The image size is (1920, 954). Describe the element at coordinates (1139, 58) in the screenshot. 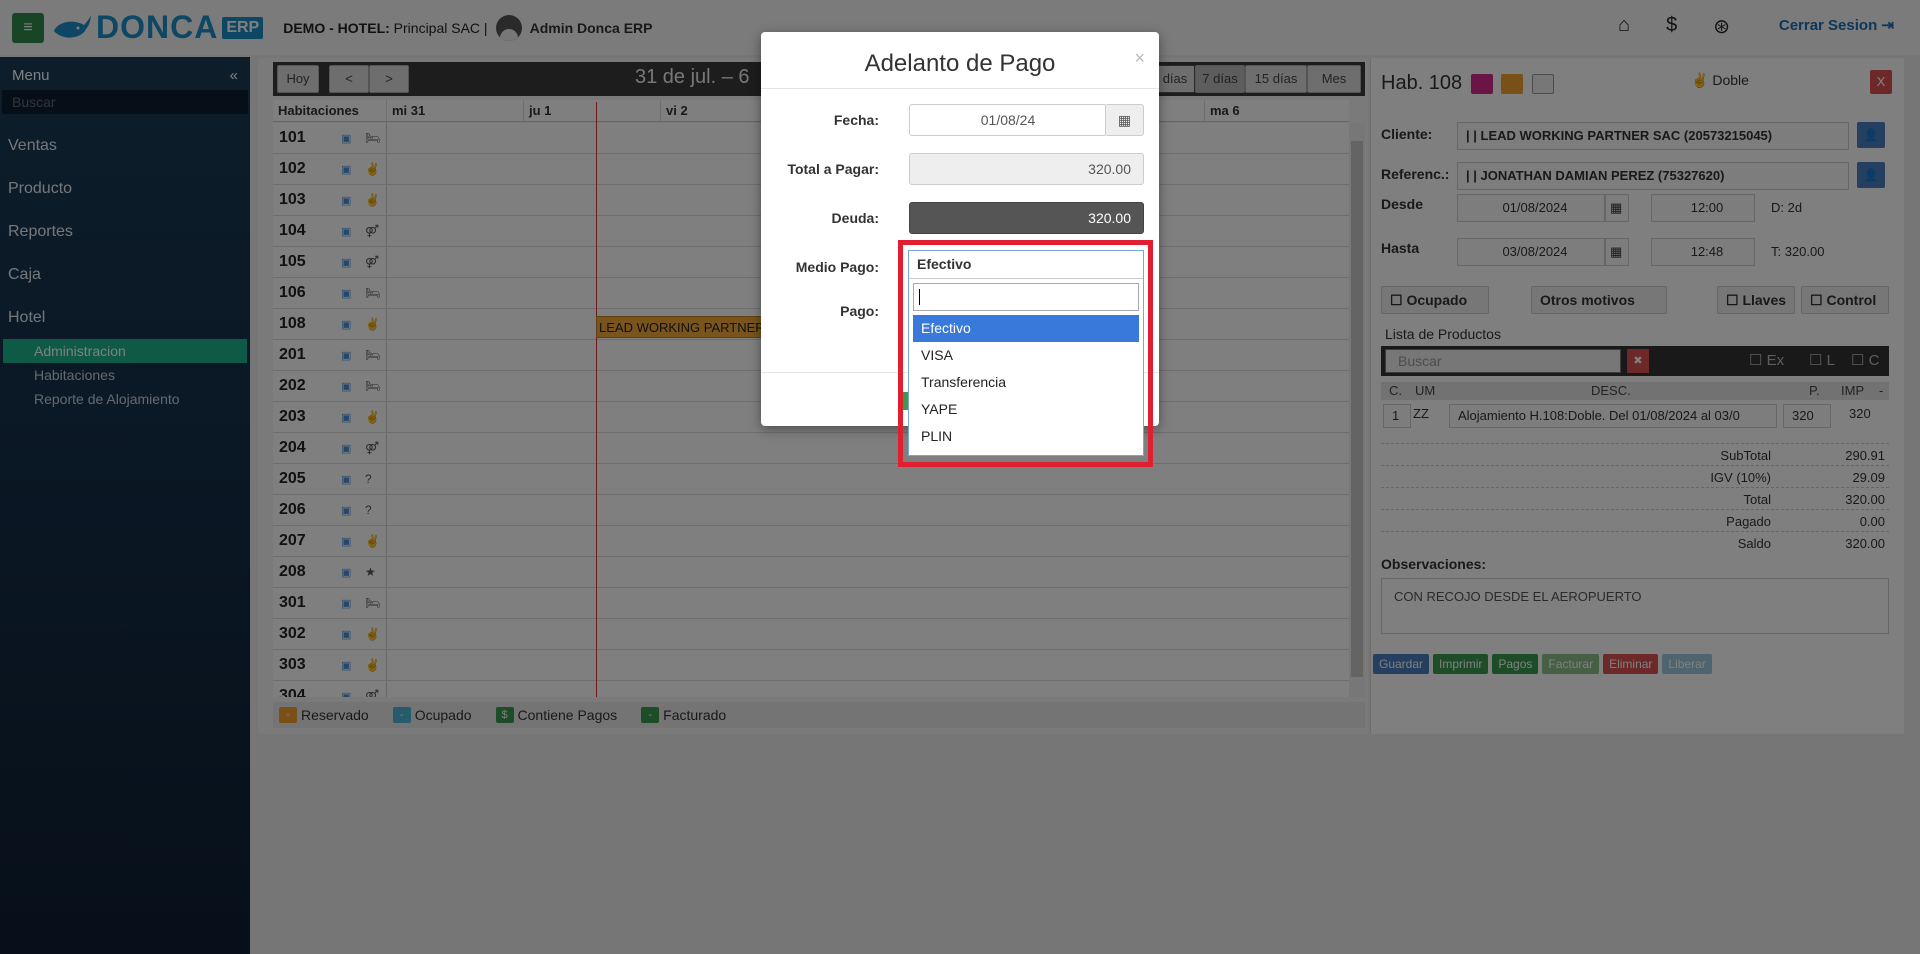

I see `close-icon: ×` at that location.